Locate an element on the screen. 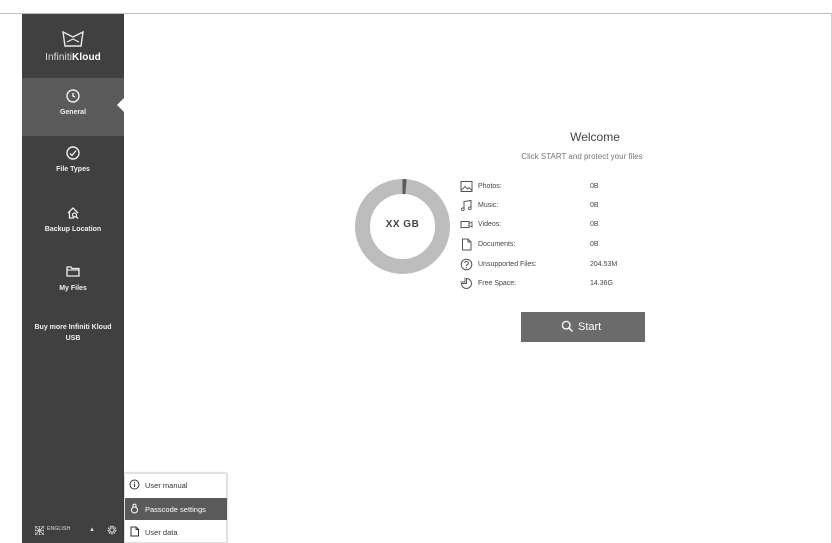  sidebar-item-backup-location: Backup Location is located at coordinates (73, 227).